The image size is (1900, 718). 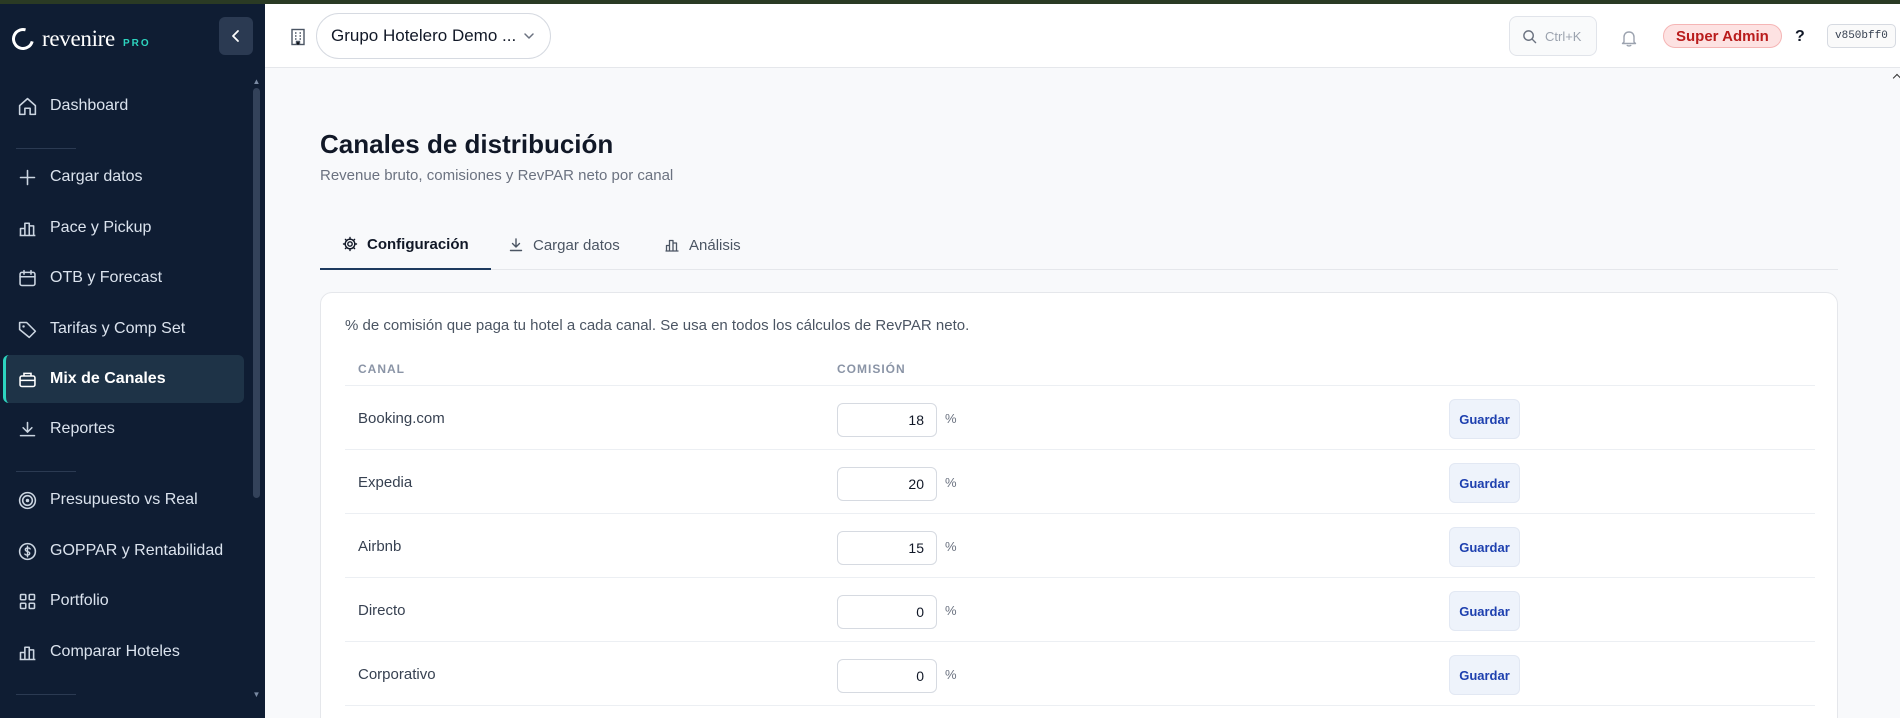 I want to click on sidebar-item-mix-canales: Mix de Canales, so click(x=123, y=379).